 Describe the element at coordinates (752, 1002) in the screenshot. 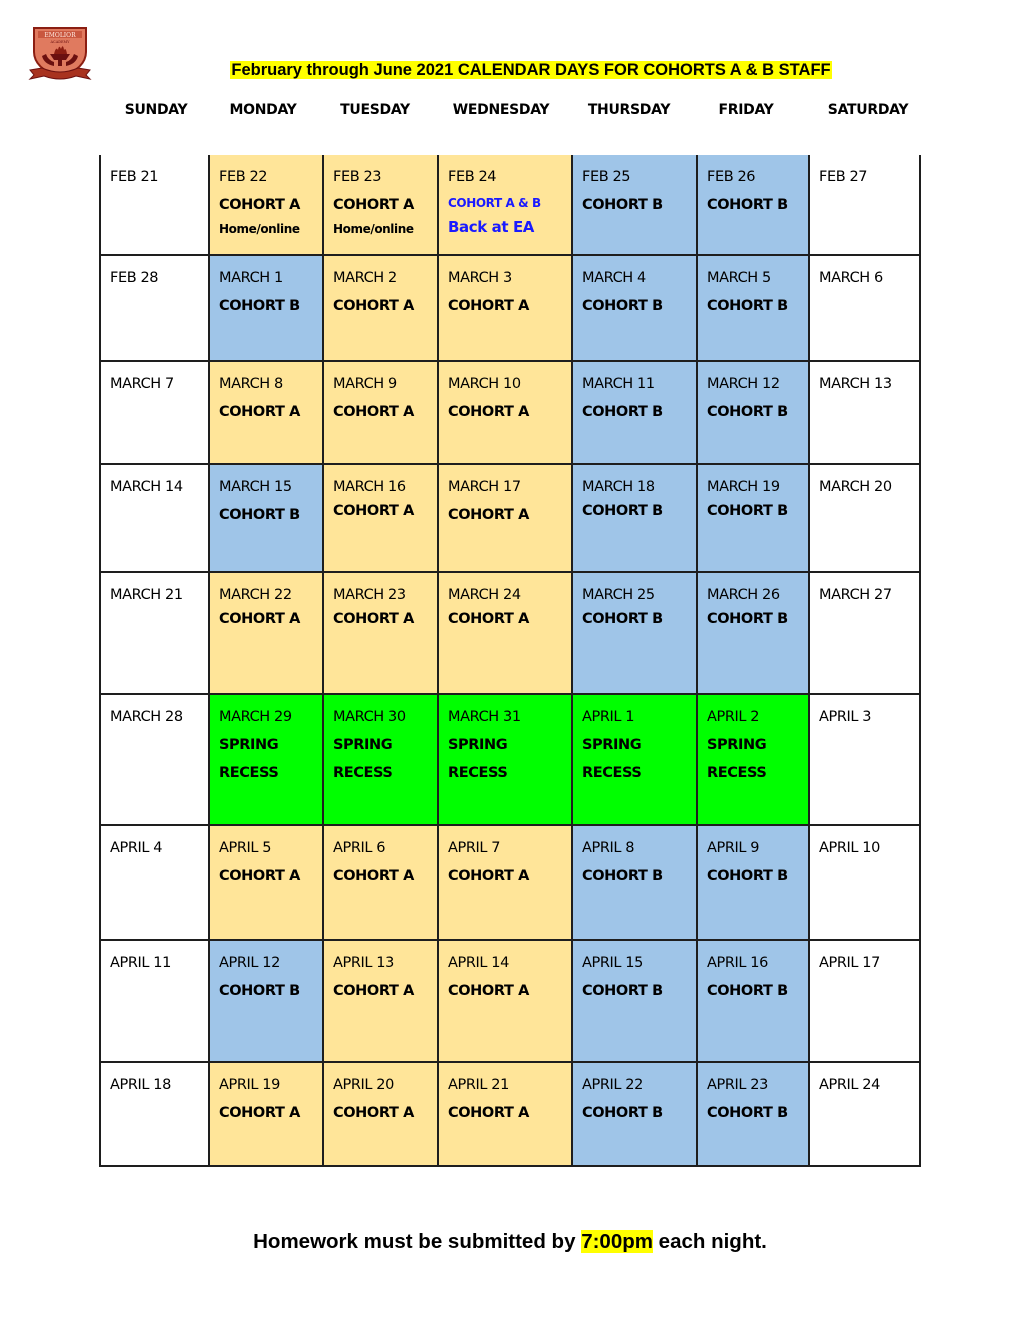

I see `calendar-day-cell: APRIL 16 COHORT B` at that location.